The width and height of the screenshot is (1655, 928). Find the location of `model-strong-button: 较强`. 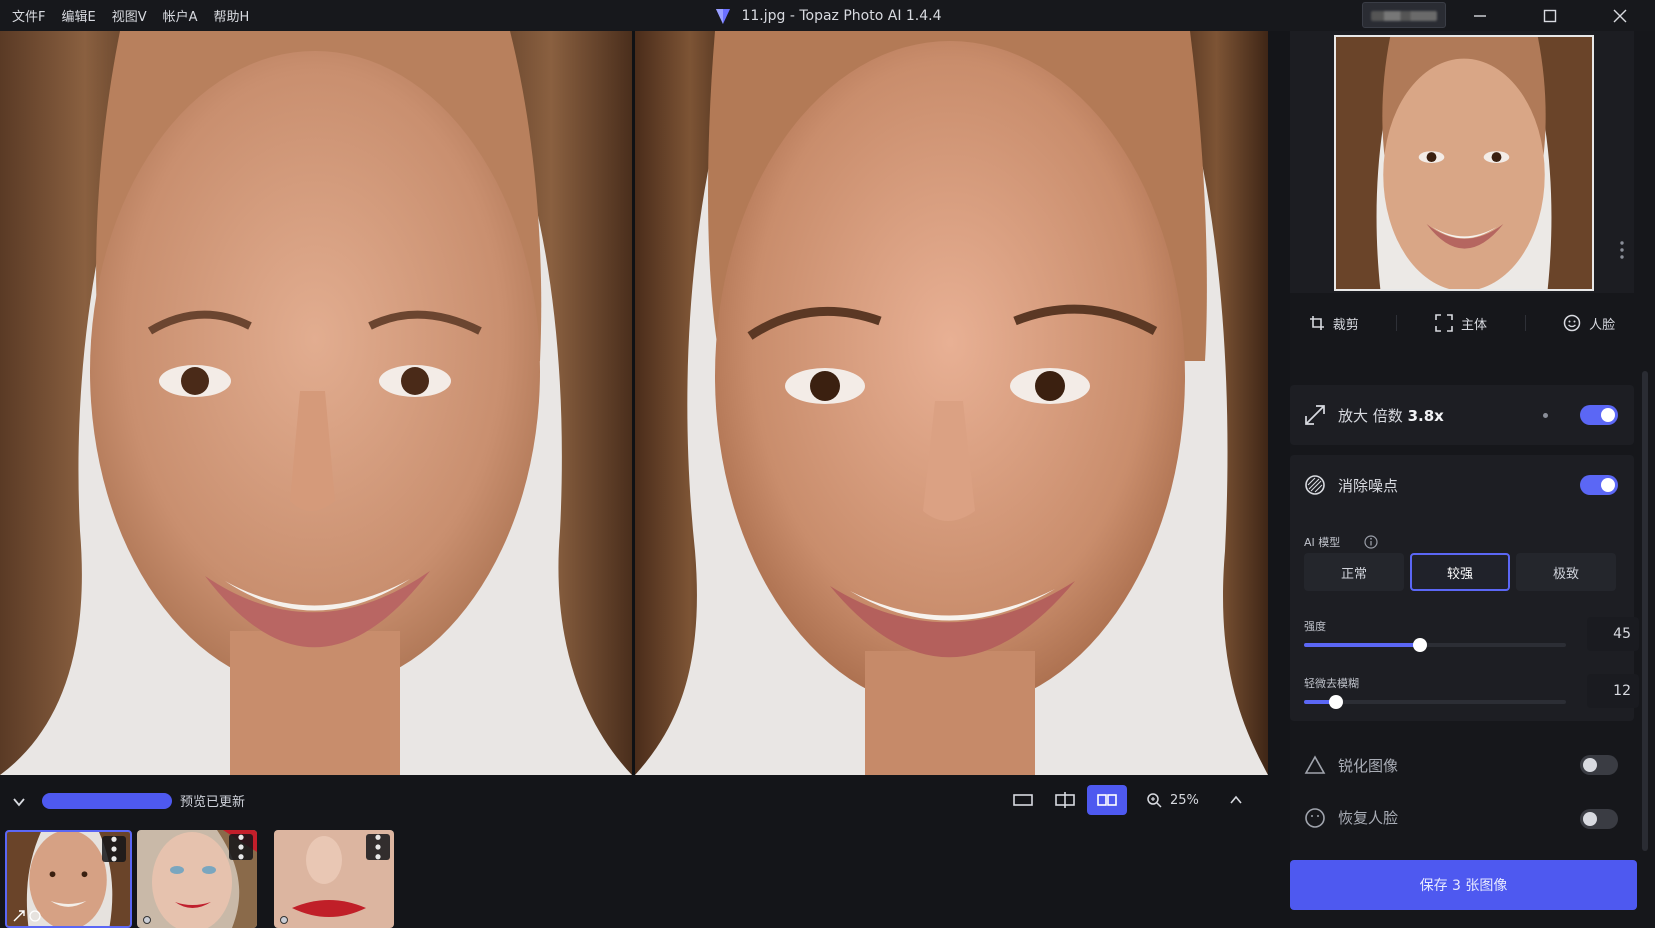

model-strong-button: 较强 is located at coordinates (1460, 572).